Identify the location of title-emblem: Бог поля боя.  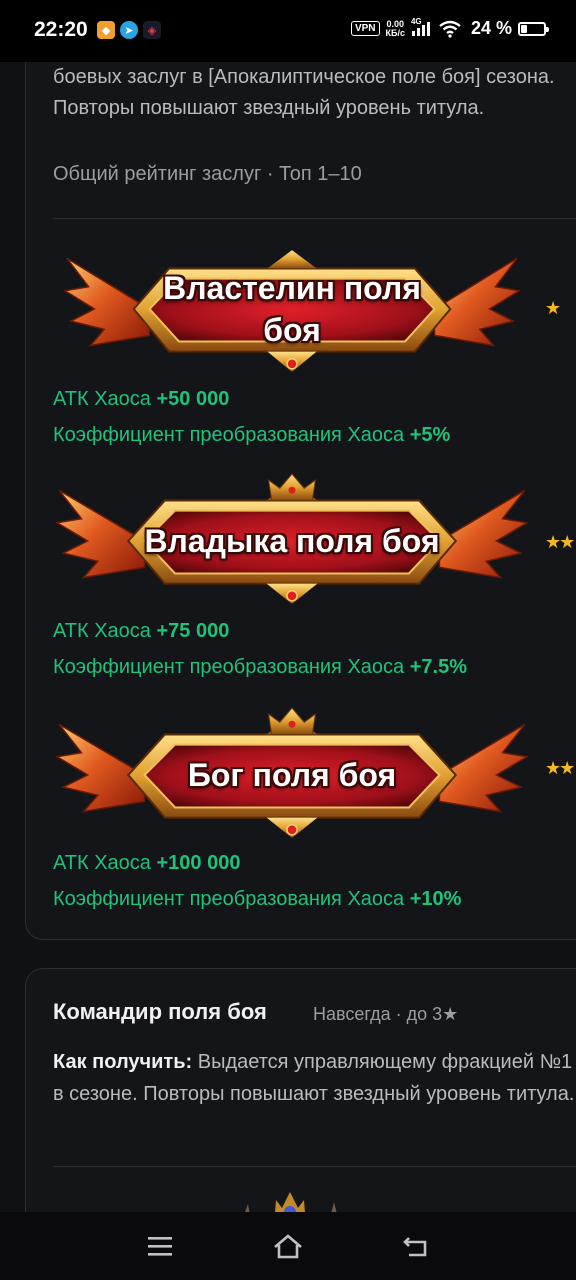
(292, 775).